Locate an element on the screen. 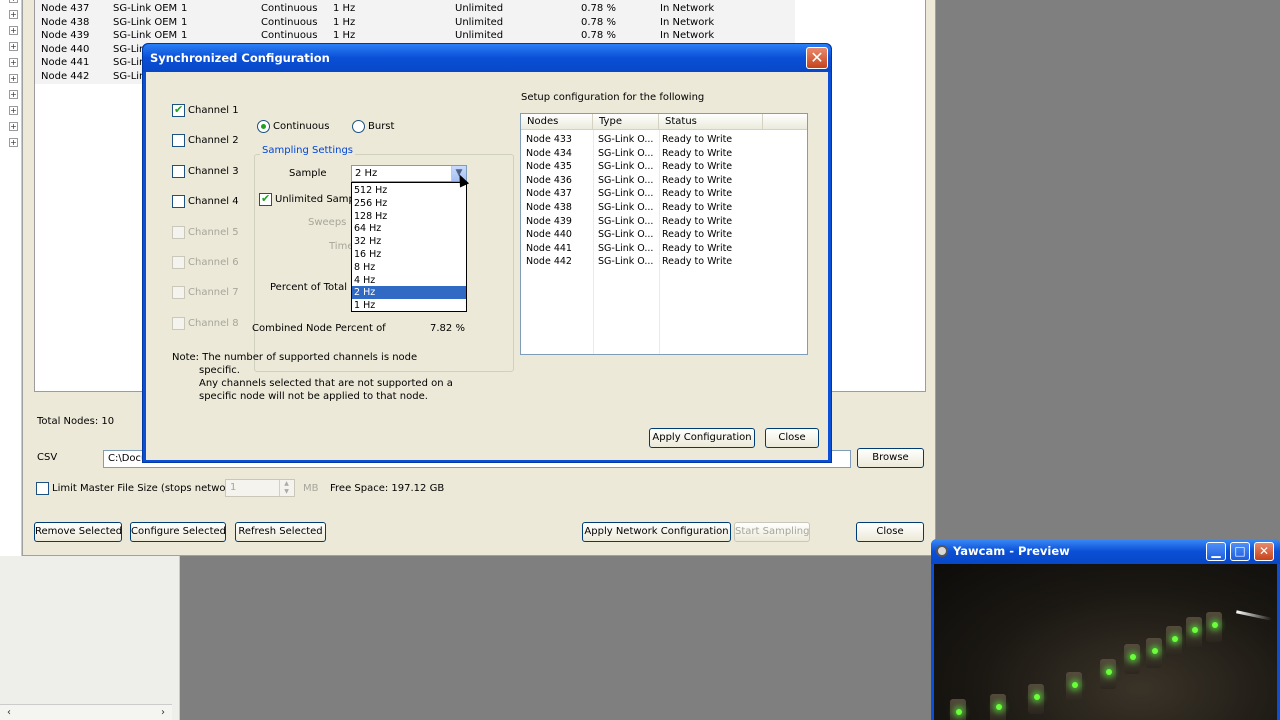  total-nodes-label: Total Nodes: 10 is located at coordinates (76, 421).